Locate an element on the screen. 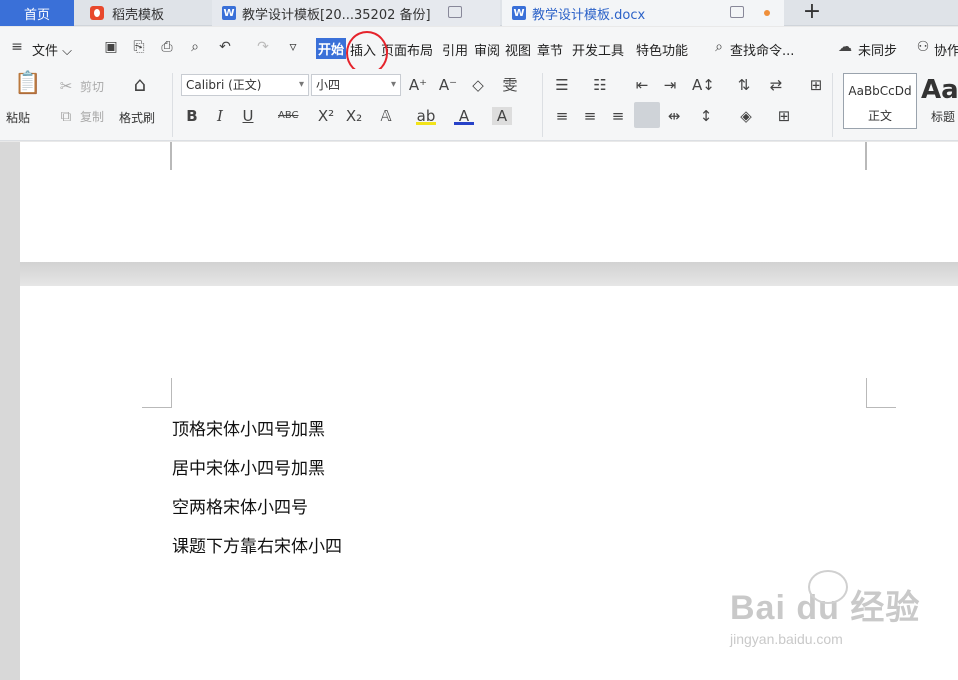 The image size is (958, 680). style-normal-sample: AaBbCcDd is located at coordinates (880, 91).